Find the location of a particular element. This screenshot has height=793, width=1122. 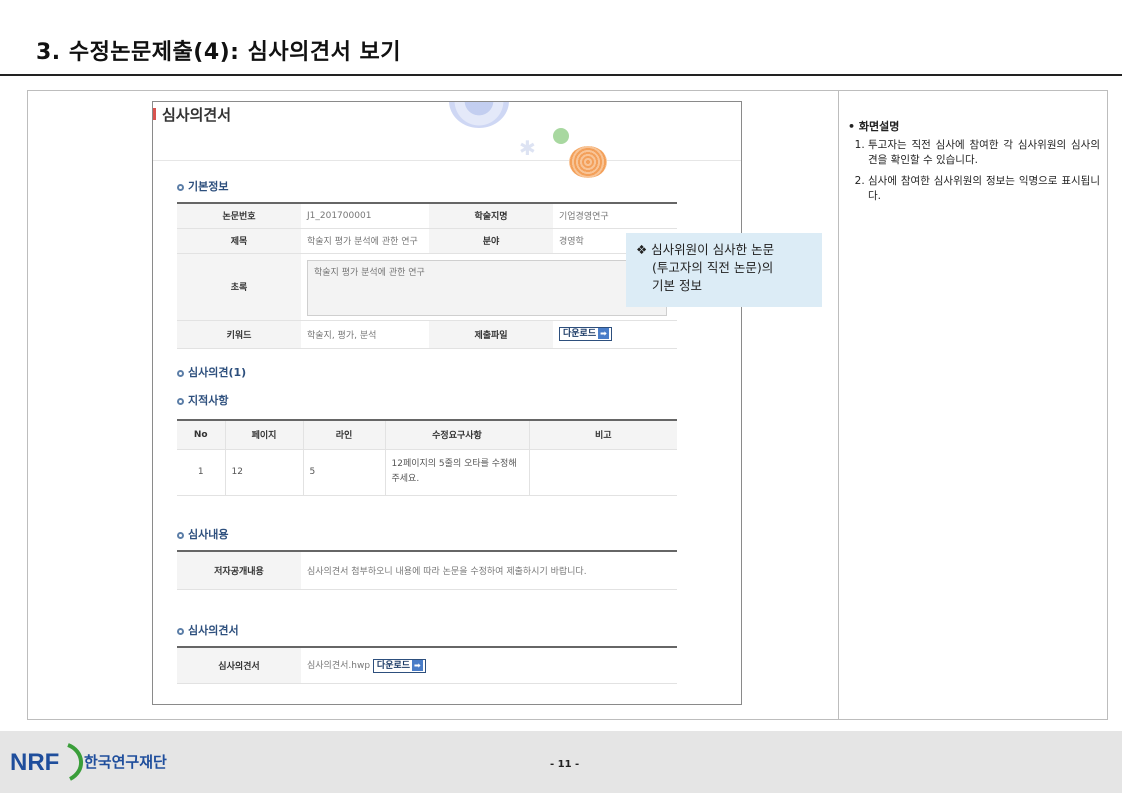

section-review-doc: 심사의견서 is located at coordinates (208, 630).